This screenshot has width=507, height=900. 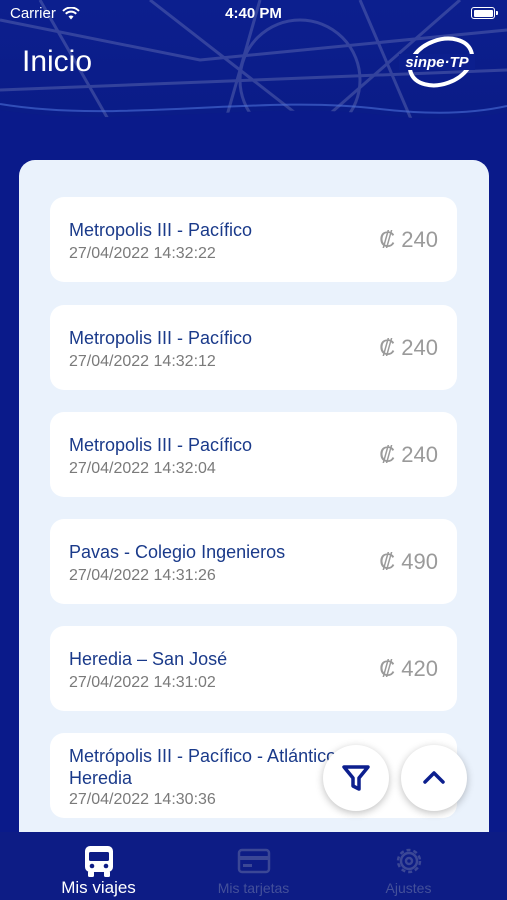 What do you see at coordinates (253, 888) in the screenshot?
I see `tab-label: Mis tarjetas` at bounding box center [253, 888].